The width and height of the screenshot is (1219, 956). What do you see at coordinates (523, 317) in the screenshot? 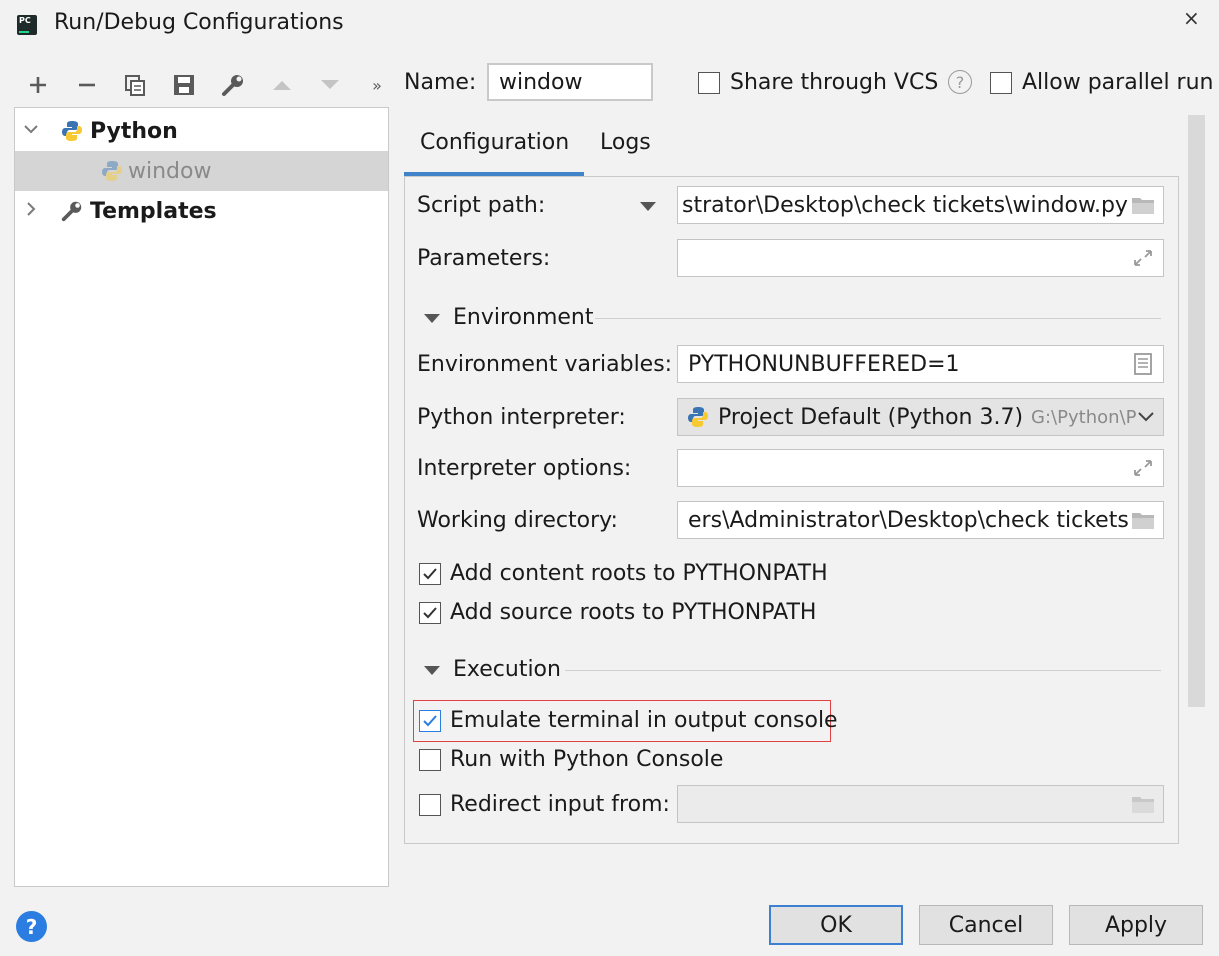
I see `environment-section-title: Environment` at bounding box center [523, 317].